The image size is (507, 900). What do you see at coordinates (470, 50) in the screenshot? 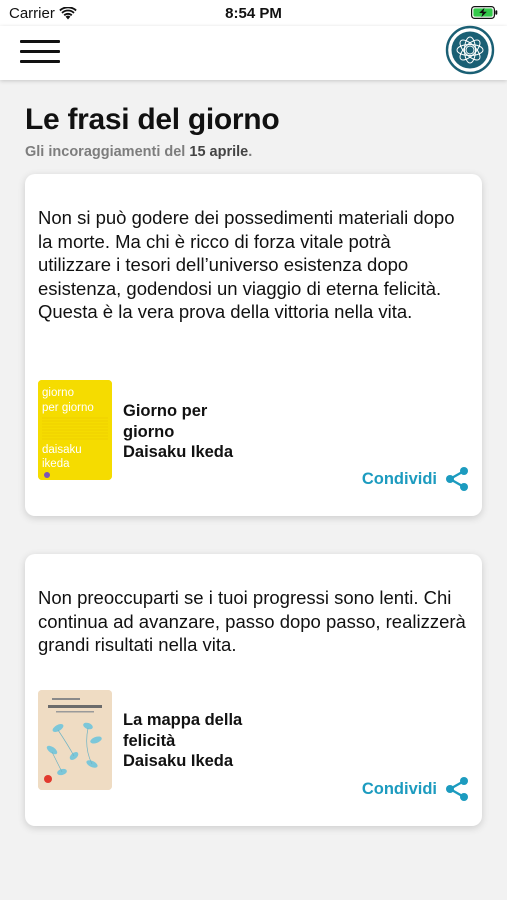
I see `lotus-logo-icon` at bounding box center [470, 50].